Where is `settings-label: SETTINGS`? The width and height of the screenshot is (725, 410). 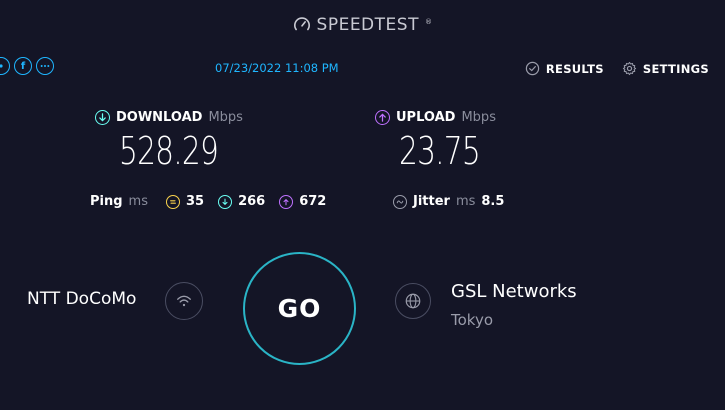
settings-label: SETTINGS is located at coordinates (675, 68).